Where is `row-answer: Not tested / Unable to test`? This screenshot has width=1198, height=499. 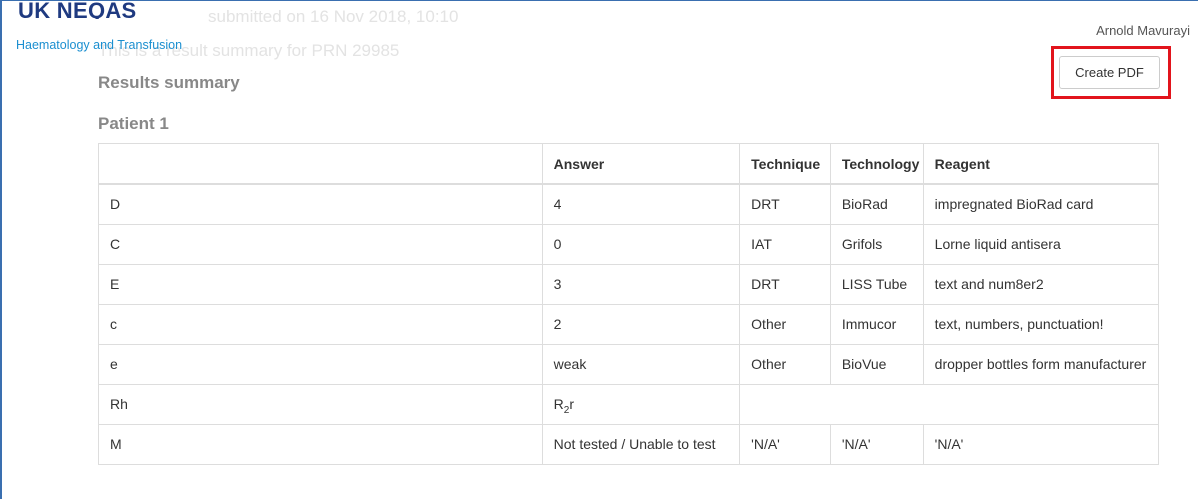 row-answer: Not tested / Unable to test is located at coordinates (641, 444).